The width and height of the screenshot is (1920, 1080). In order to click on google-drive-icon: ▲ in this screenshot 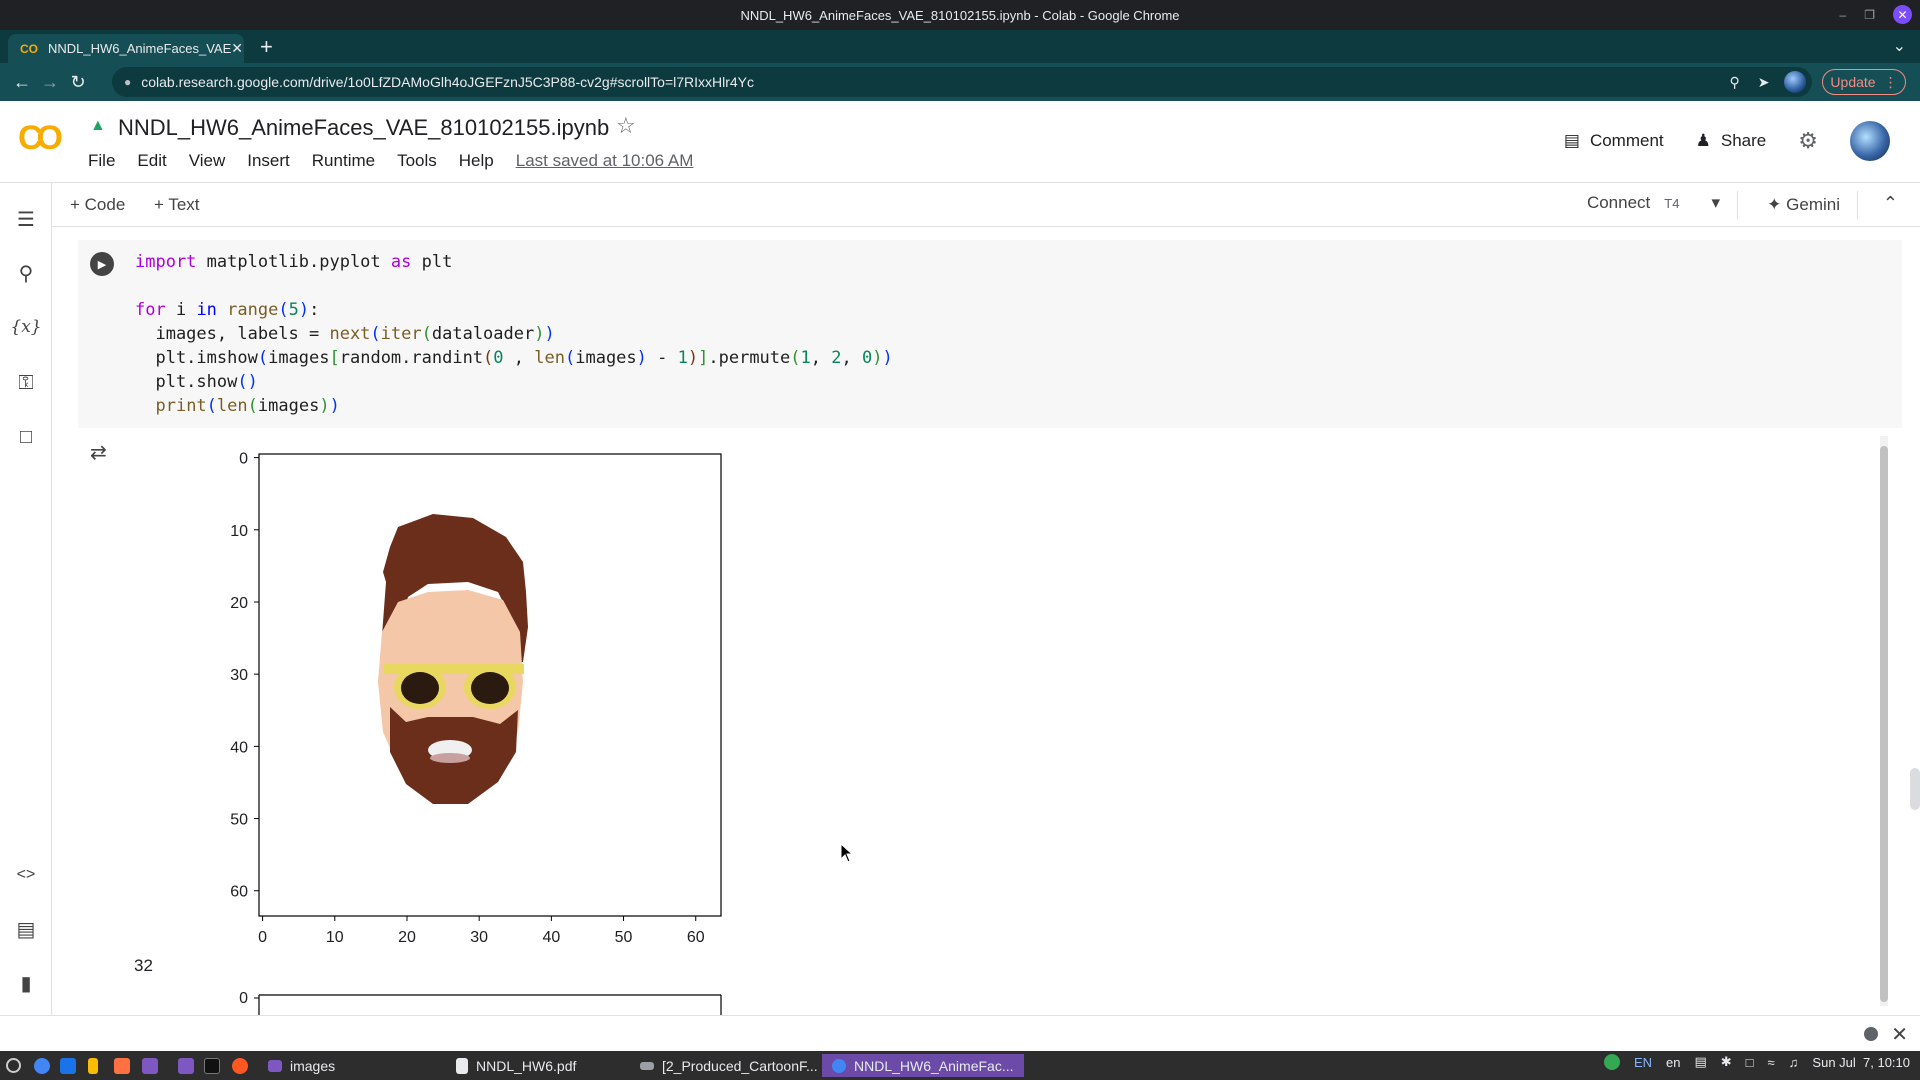, I will do `click(98, 125)`.